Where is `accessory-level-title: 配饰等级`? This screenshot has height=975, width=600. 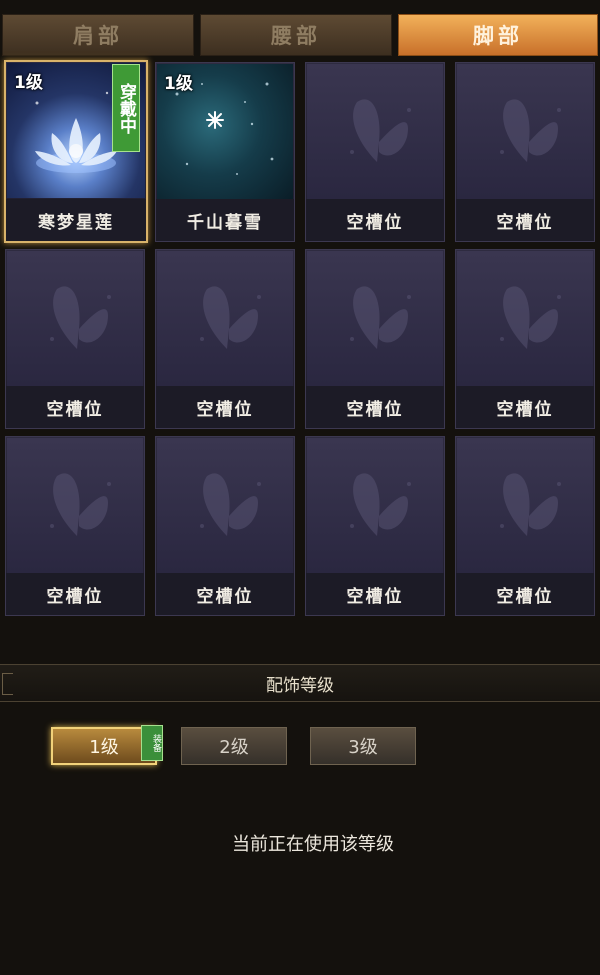
accessory-level-title: 配饰等级 is located at coordinates (300, 685).